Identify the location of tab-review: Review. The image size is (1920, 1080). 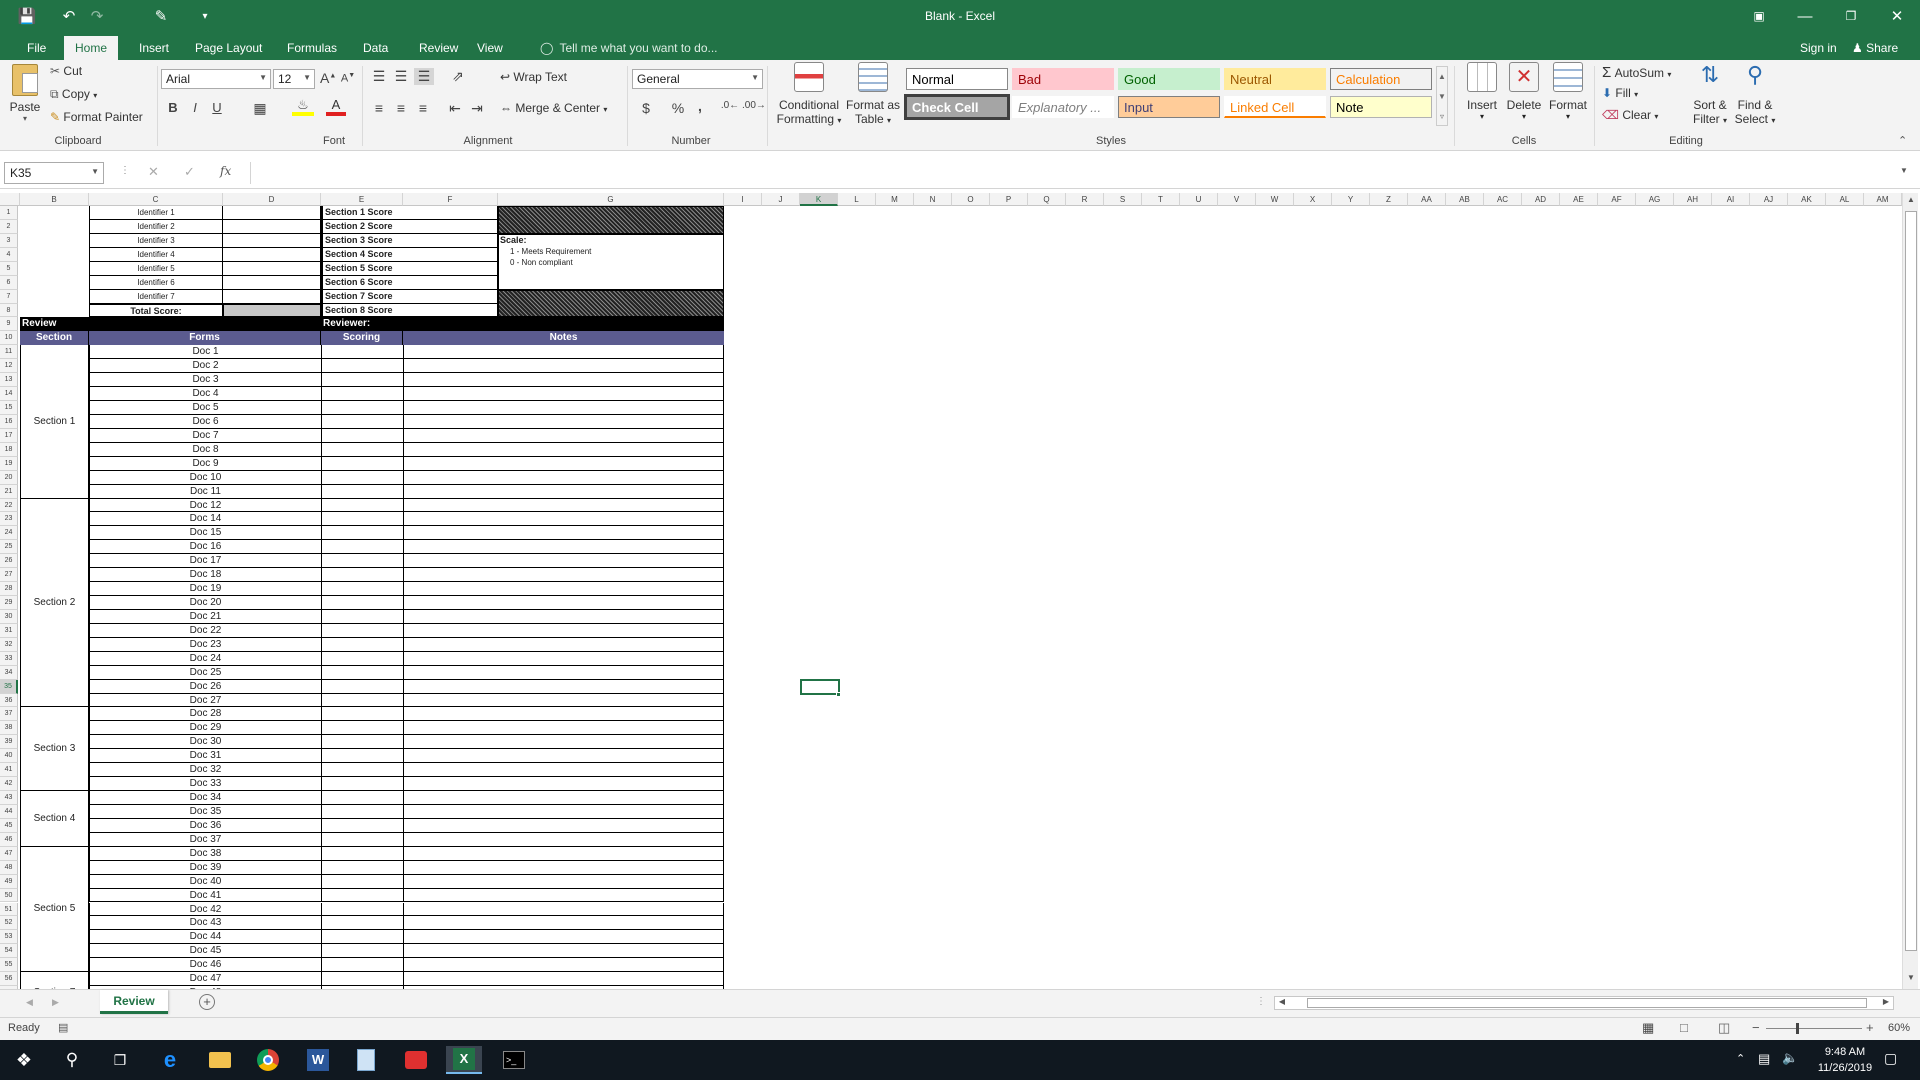
(438, 48).